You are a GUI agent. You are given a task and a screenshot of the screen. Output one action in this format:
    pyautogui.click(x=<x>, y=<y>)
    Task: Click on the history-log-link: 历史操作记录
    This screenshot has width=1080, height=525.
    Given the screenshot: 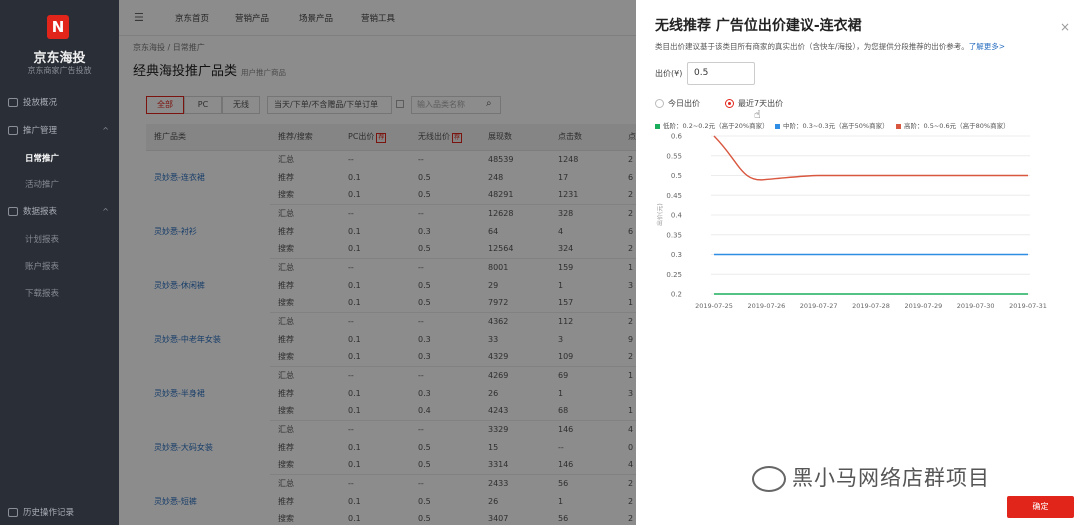 What is the action you would take?
    pyautogui.click(x=41, y=512)
    